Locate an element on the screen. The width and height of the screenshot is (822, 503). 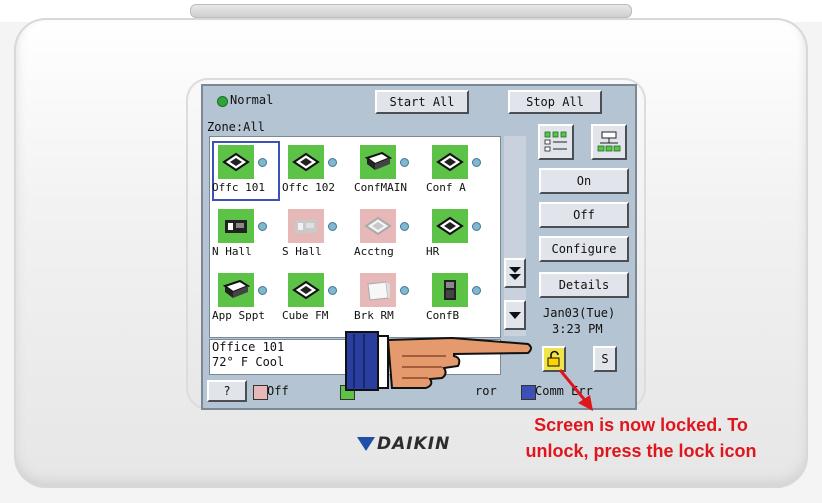
lock-button is located at coordinates (554, 359).